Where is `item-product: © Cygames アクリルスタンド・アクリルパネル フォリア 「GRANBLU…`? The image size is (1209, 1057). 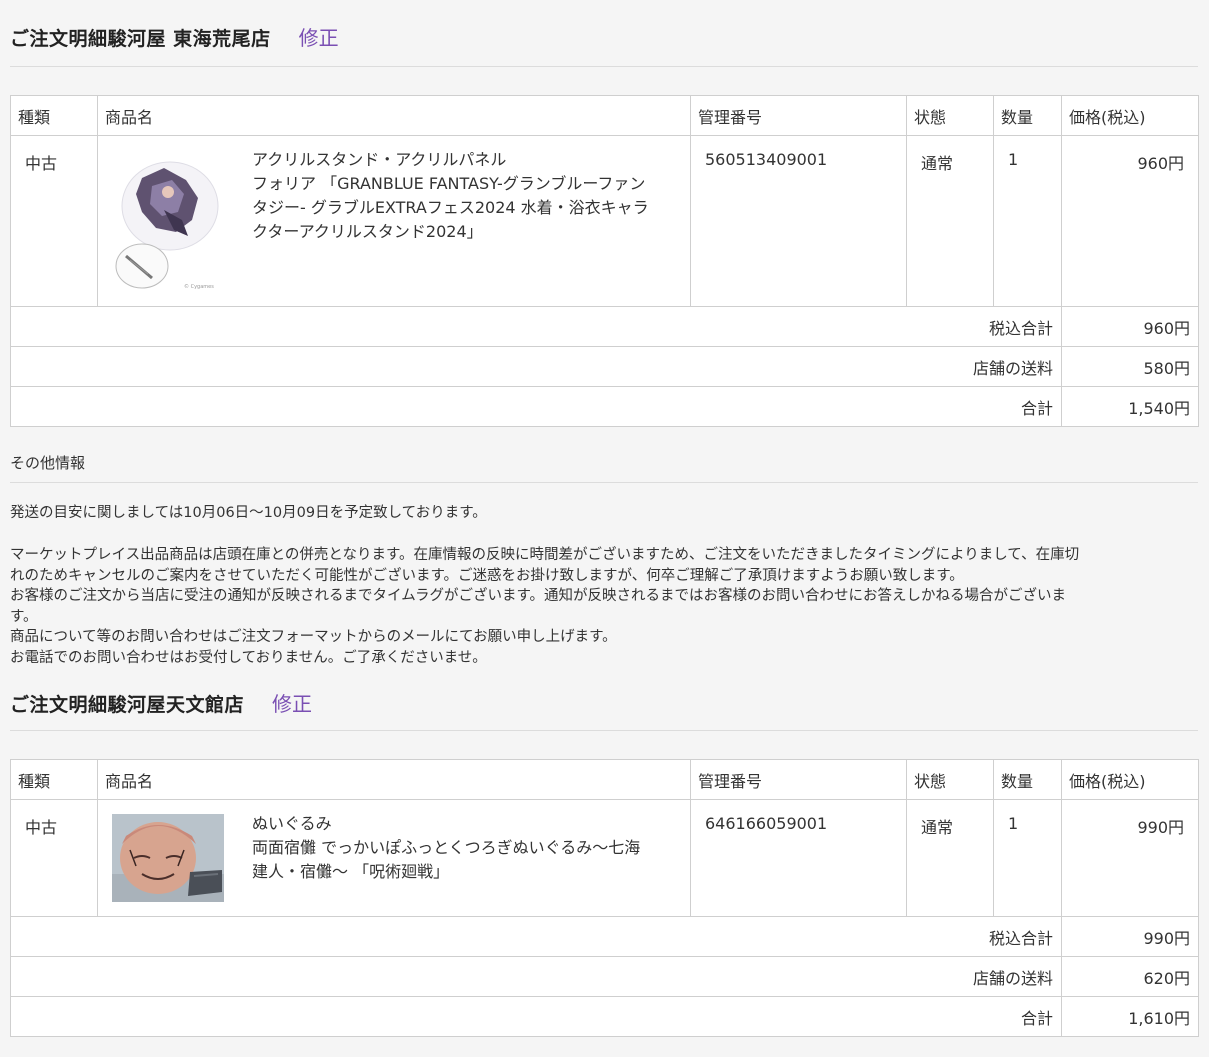 item-product: © Cygames アクリルスタンド・アクリルパネル フォリア 「GRANBLU… is located at coordinates (394, 221).